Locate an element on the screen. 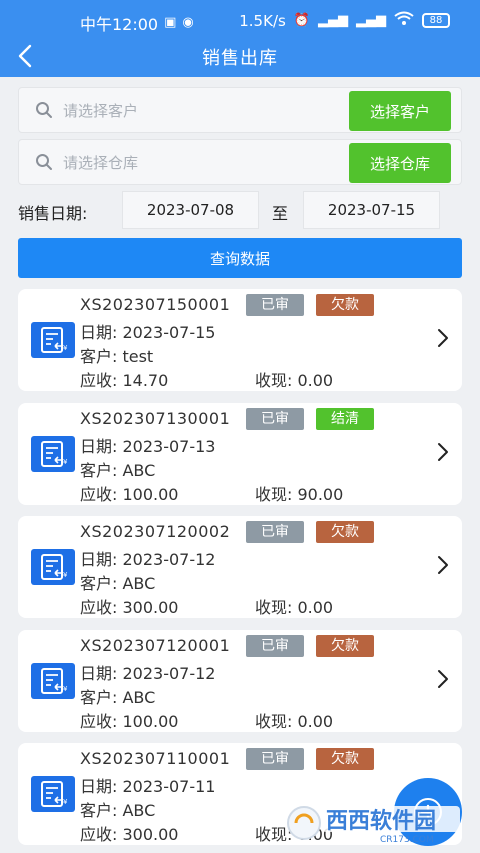 Image resolution: width=480 pixels, height=853 pixels. warehouse-search-row: 选择仓库 is located at coordinates (240, 162).